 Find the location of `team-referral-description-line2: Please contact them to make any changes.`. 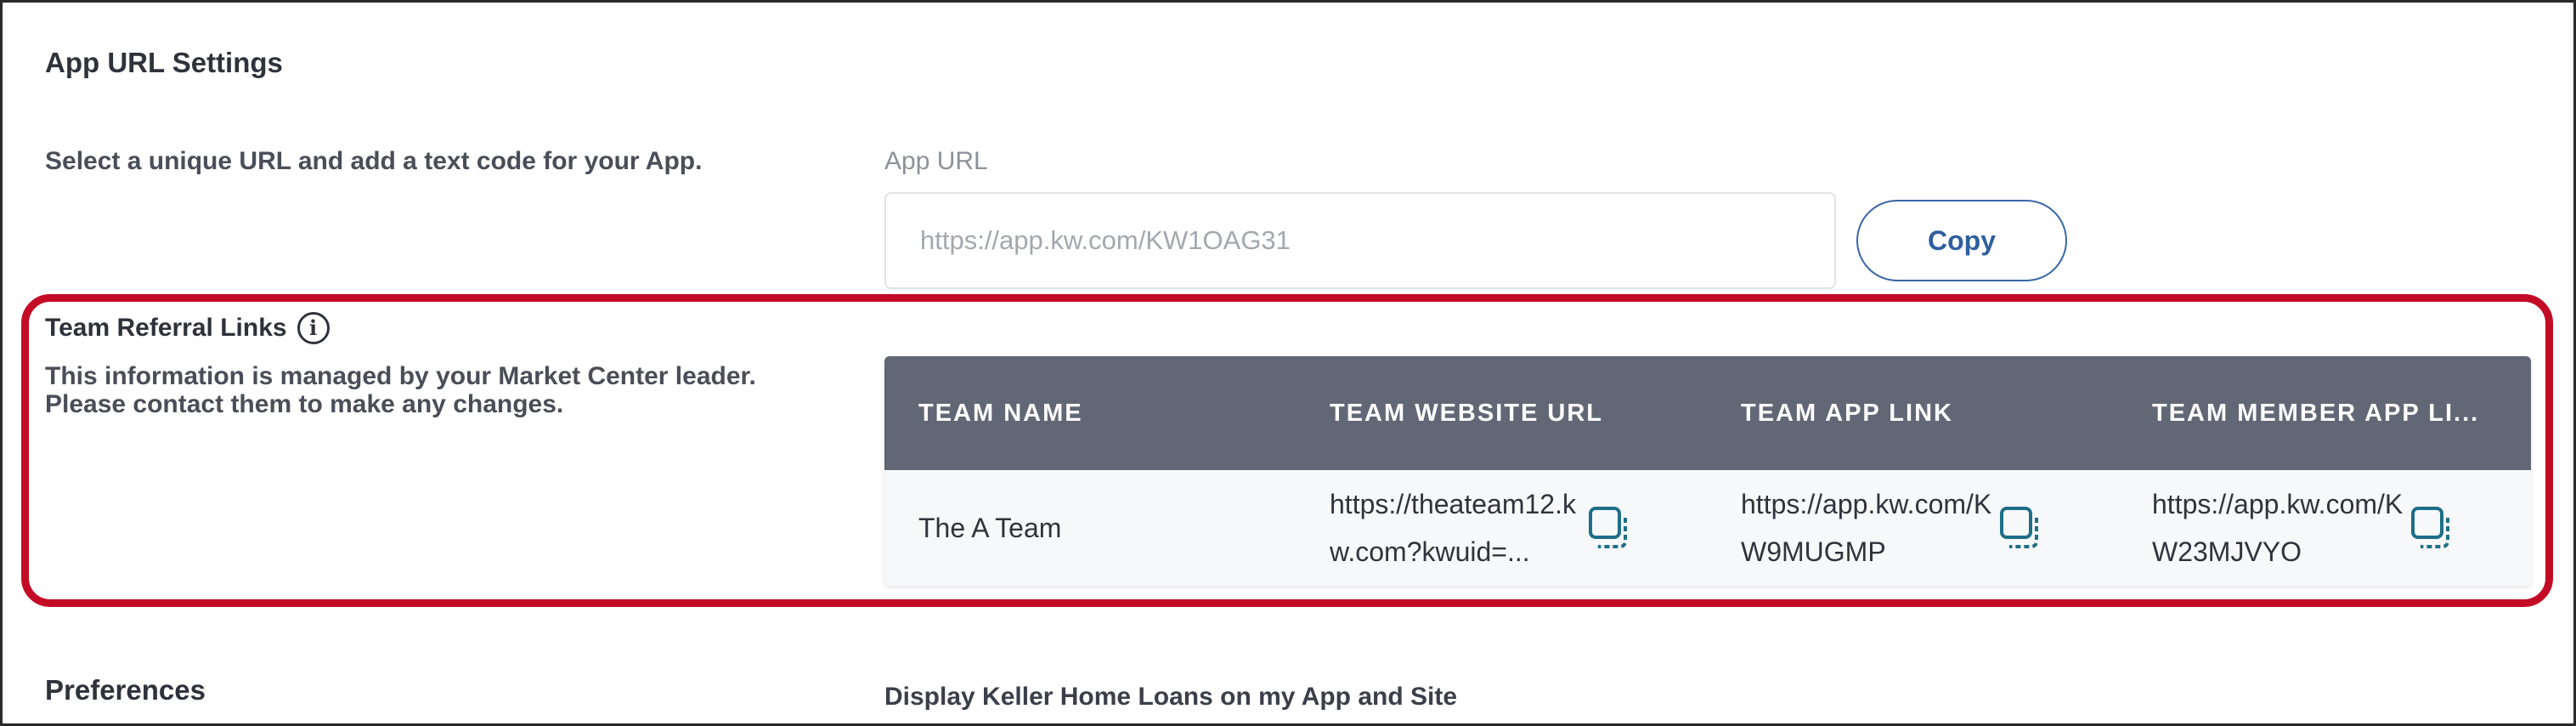

team-referral-description-line2: Please contact them to make any changes. is located at coordinates (304, 404).